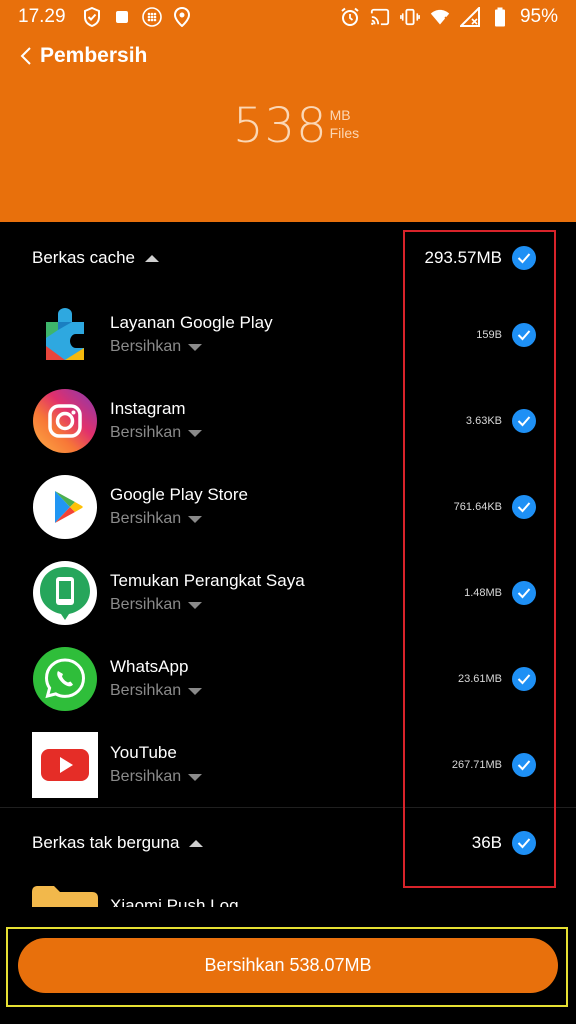  What do you see at coordinates (344, 133) in the screenshot?
I see `total-label: Files` at bounding box center [344, 133].